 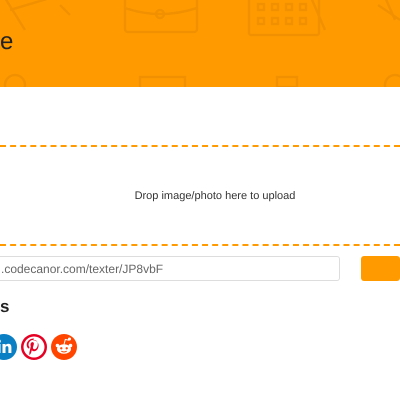 What do you see at coordinates (64, 347) in the screenshot?
I see `reddit-icon` at bounding box center [64, 347].